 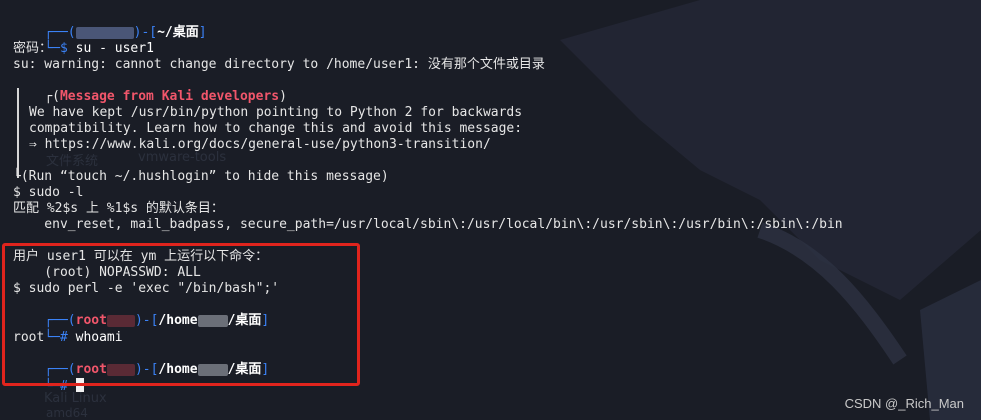 What do you see at coordinates (202, 32) in the screenshot?
I see `prompt-close: ]` at bounding box center [202, 32].